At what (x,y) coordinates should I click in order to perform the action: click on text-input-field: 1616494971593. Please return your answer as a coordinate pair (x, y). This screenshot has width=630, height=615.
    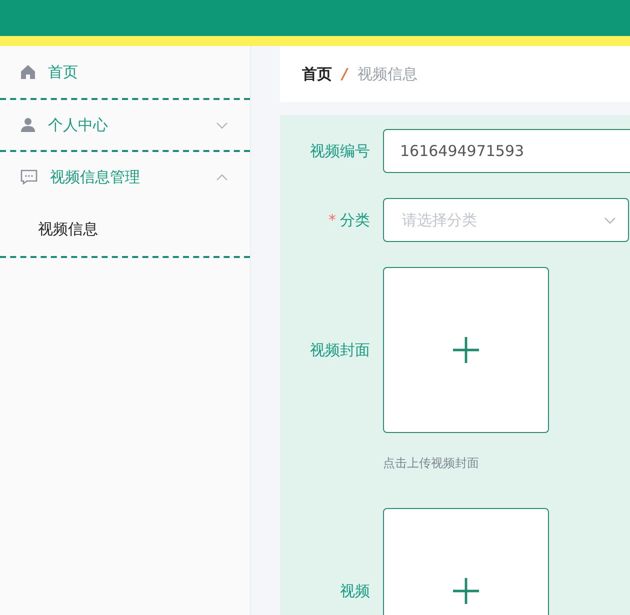
    Looking at the image, I should click on (506, 151).